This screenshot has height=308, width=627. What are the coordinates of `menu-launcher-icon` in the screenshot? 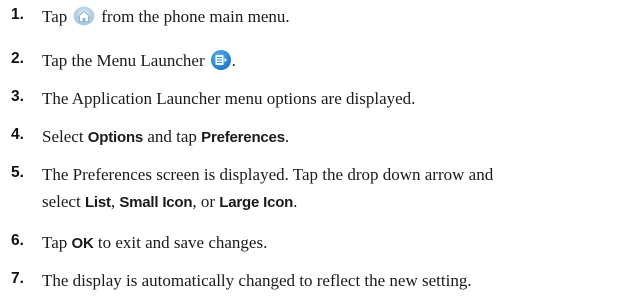 It's located at (221, 60).